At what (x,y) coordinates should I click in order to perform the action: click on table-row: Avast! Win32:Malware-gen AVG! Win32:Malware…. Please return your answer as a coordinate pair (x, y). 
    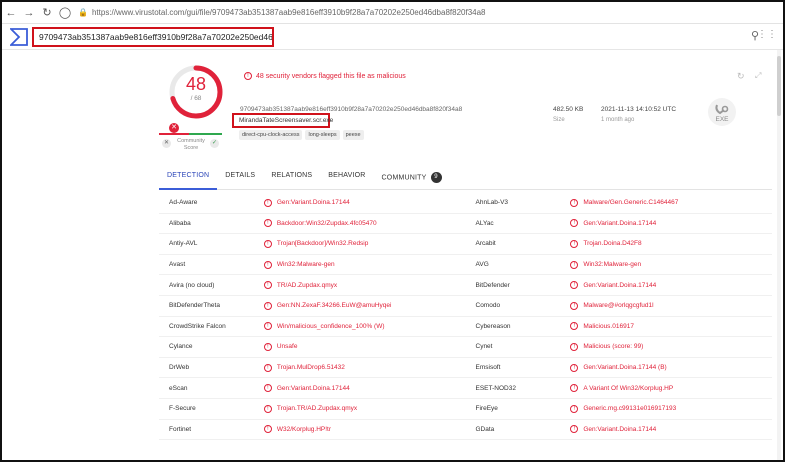
    Looking at the image, I should click on (465, 265).